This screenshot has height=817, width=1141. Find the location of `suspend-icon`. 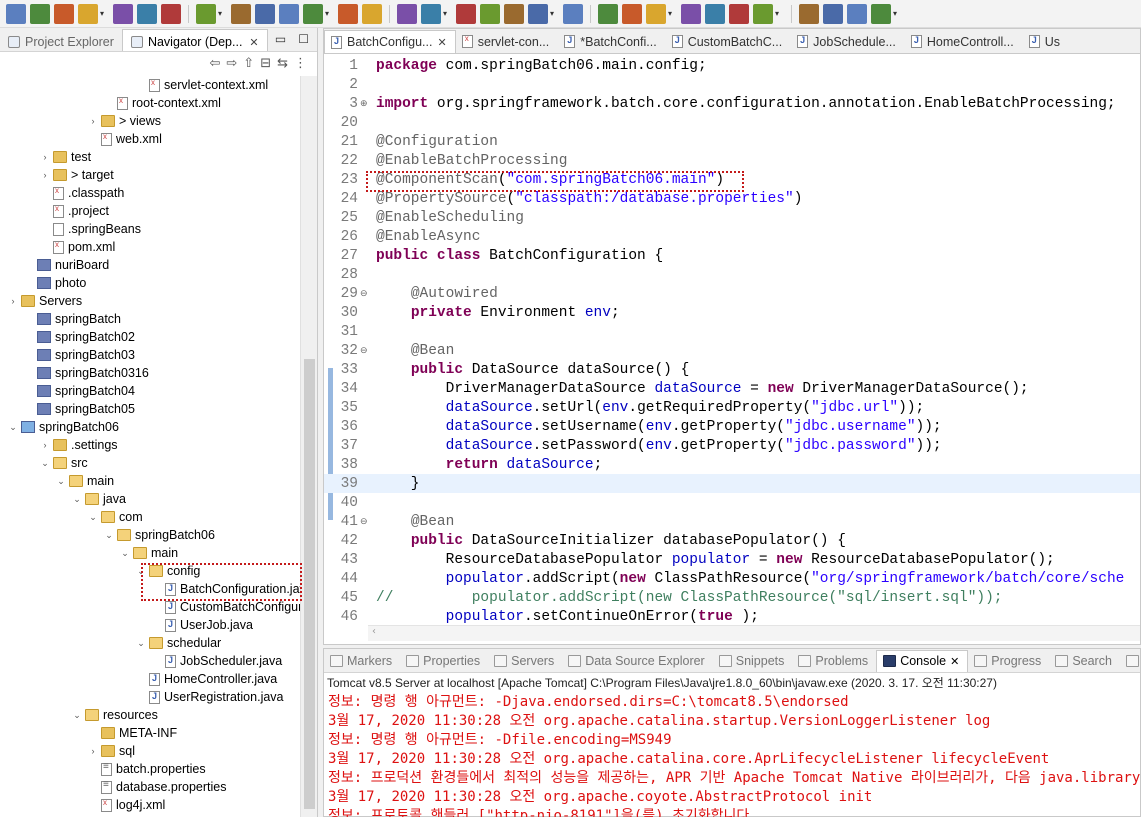

suspend-icon is located at coordinates (206, 13).